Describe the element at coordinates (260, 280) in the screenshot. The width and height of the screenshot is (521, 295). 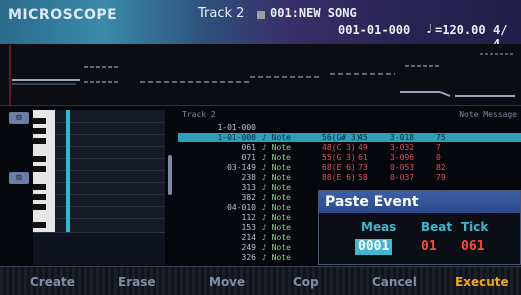
I see `function-bar: Create Erase Move Cop Cancel Execute` at that location.